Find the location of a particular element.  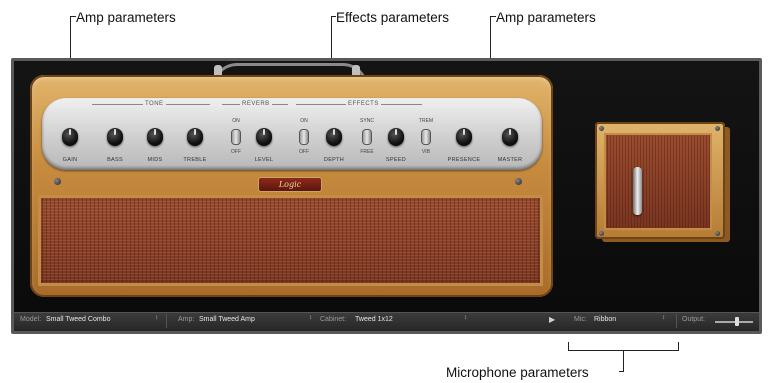

reverb-switch is located at coordinates (236, 137).